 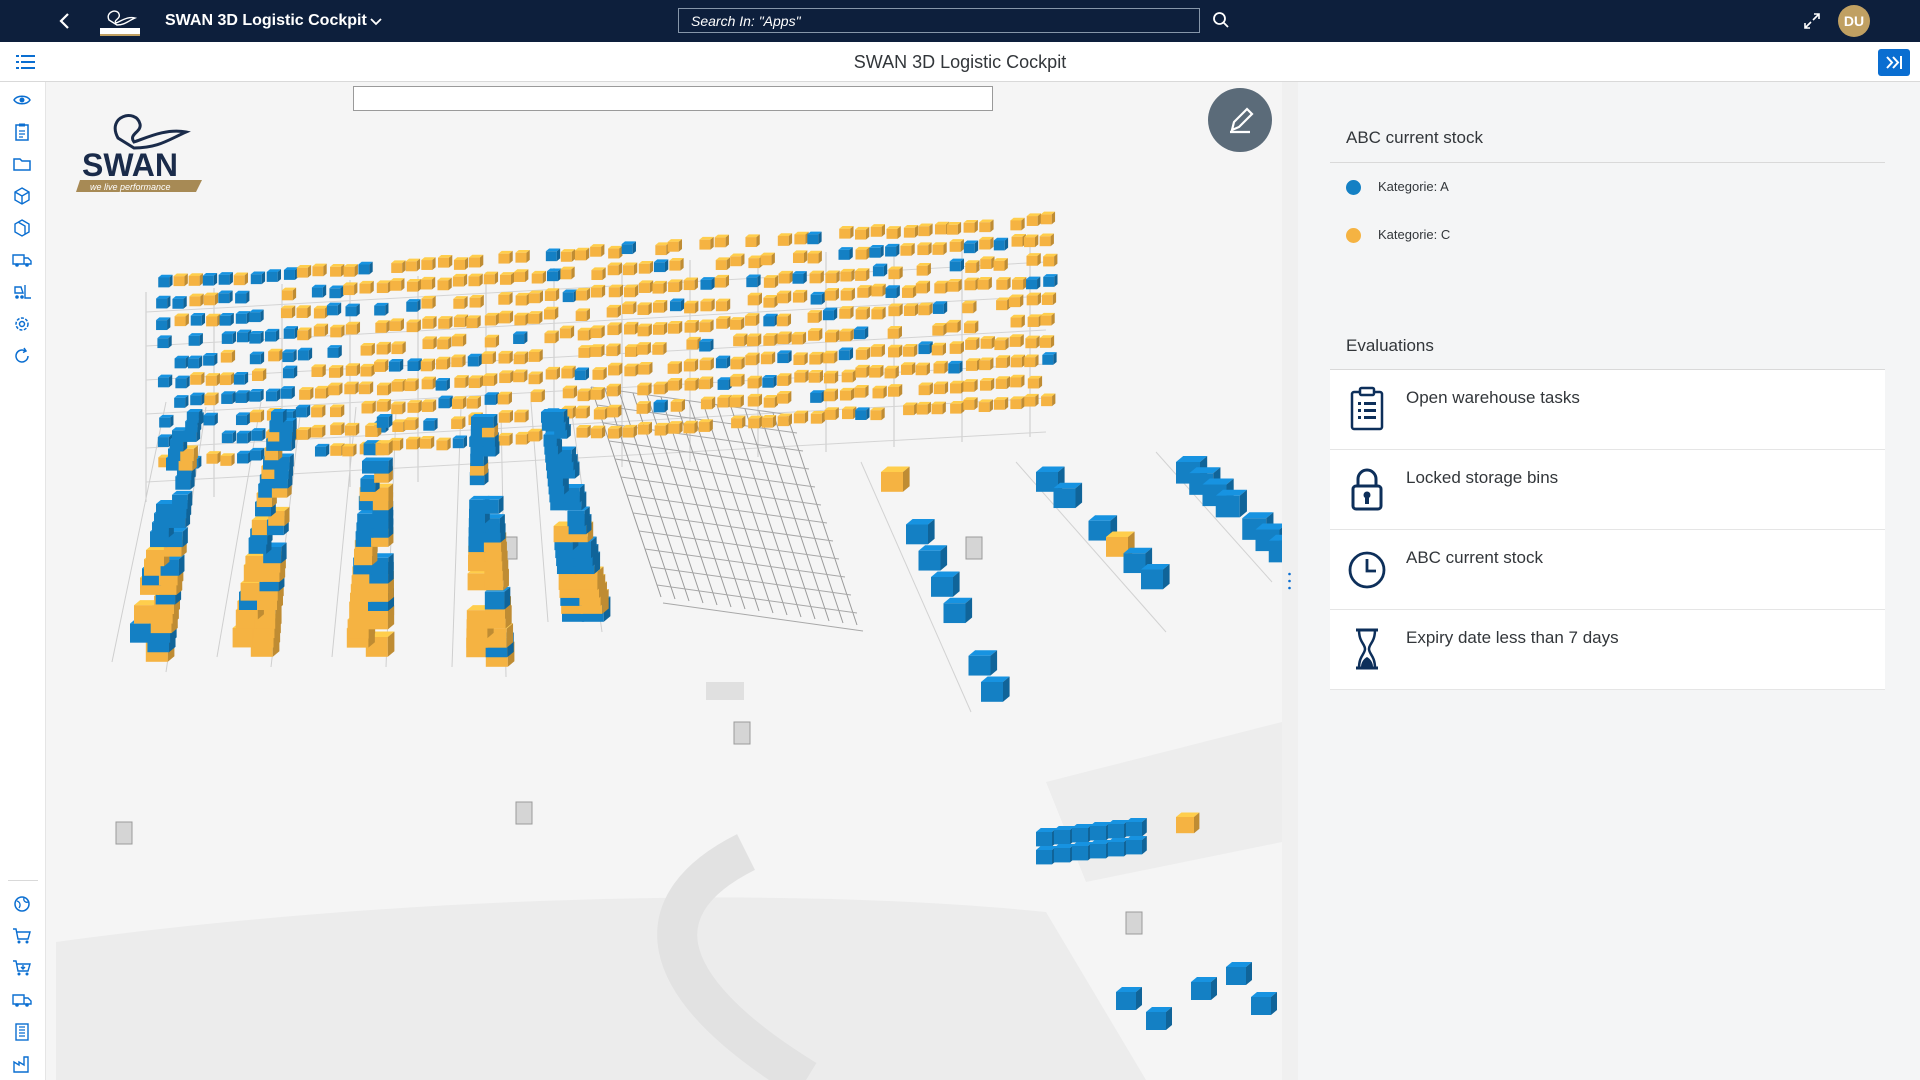 What do you see at coordinates (22, 936) in the screenshot?
I see `cart-icon` at bounding box center [22, 936].